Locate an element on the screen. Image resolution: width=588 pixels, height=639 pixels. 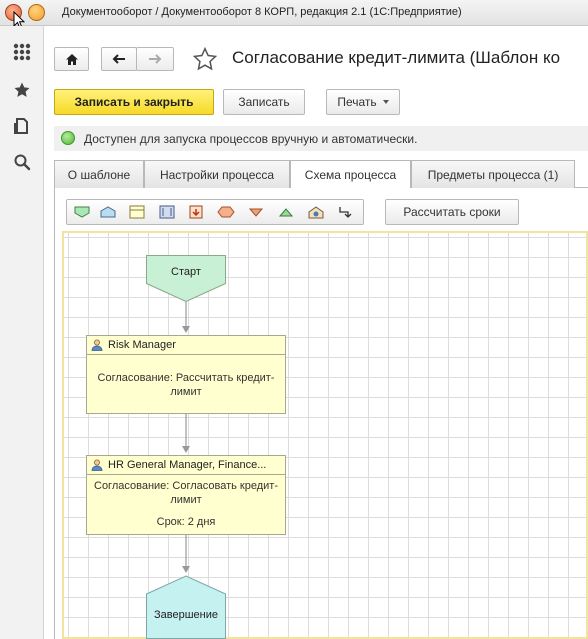
end-node-shape is located at coordinates (186, 607).